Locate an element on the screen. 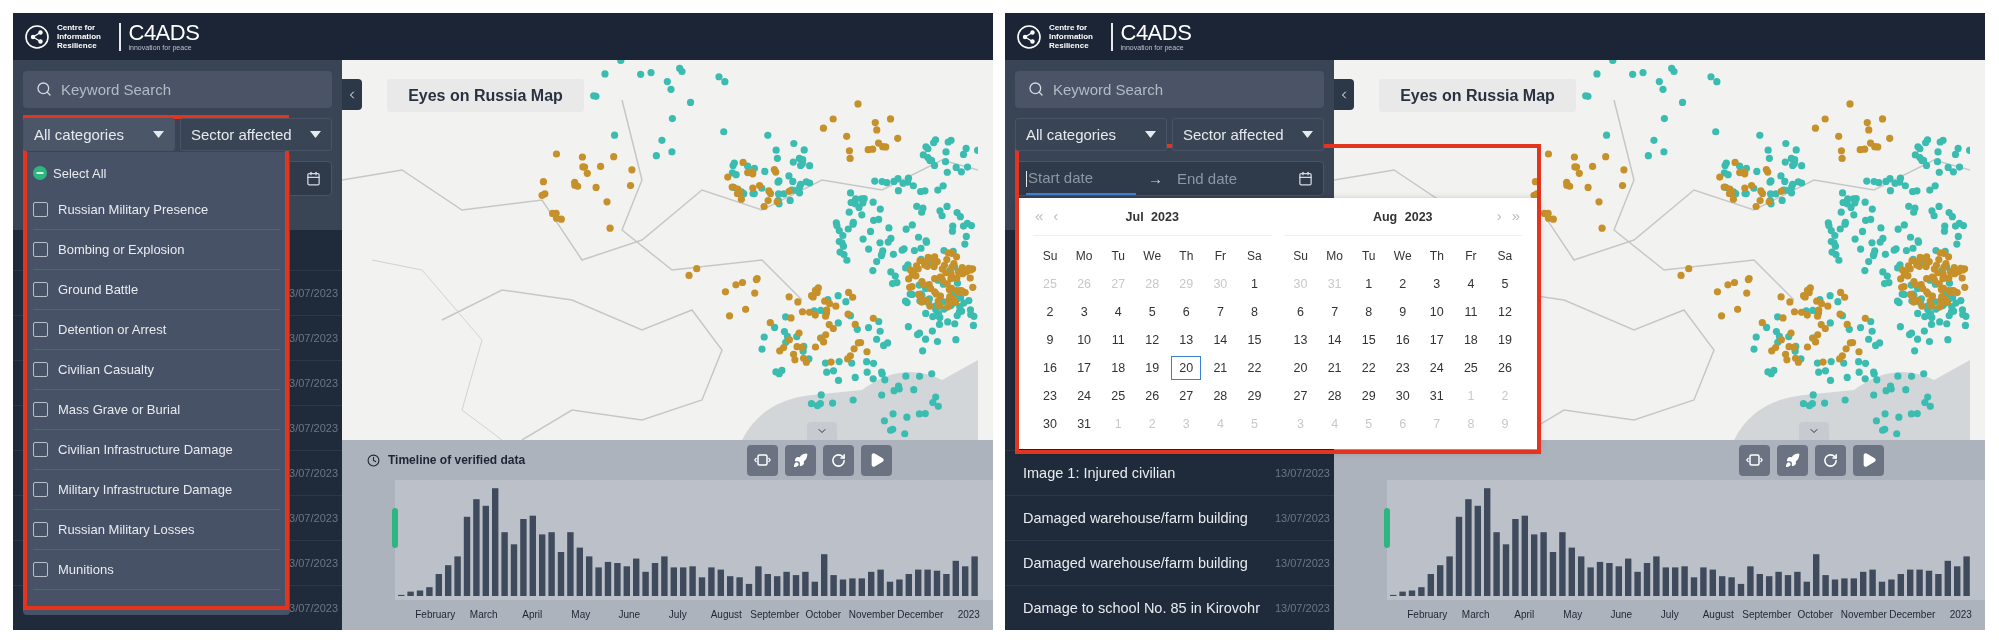 Image resolution: width=1999 pixels, height=644 pixels. calendar-day: 10 is located at coordinates (1084, 340).